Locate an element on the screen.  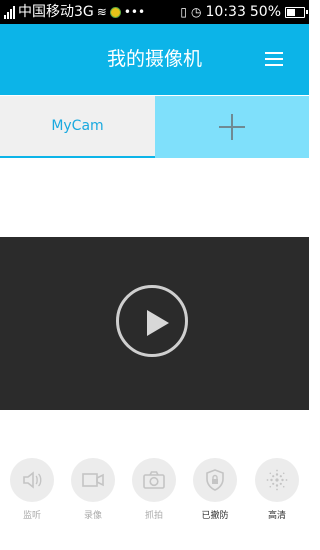
listen-button: 监听 is located at coordinates (32, 489).